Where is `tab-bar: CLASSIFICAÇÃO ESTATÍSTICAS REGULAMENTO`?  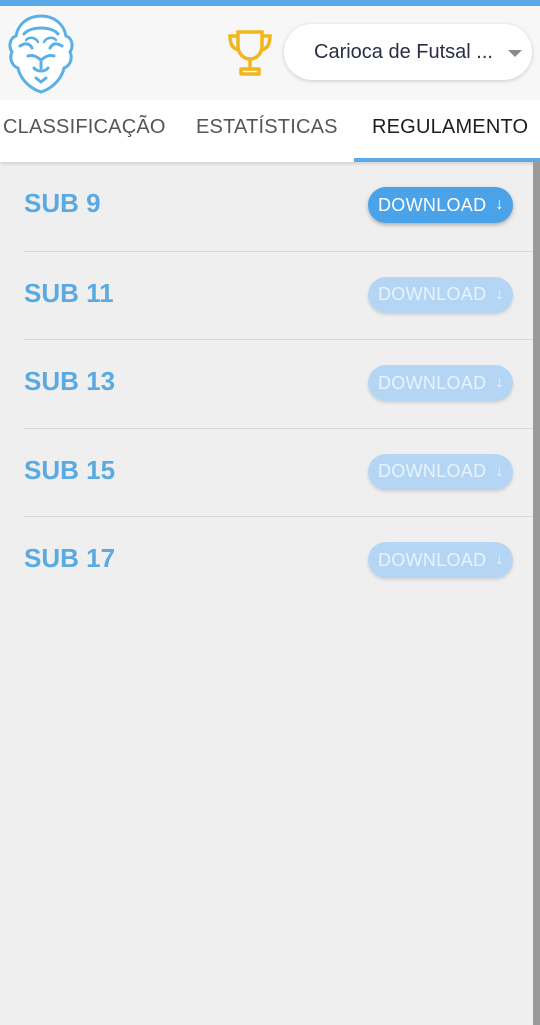
tab-bar: CLASSIFICAÇÃO ESTATÍSTICAS REGULAMENTO is located at coordinates (270, 131).